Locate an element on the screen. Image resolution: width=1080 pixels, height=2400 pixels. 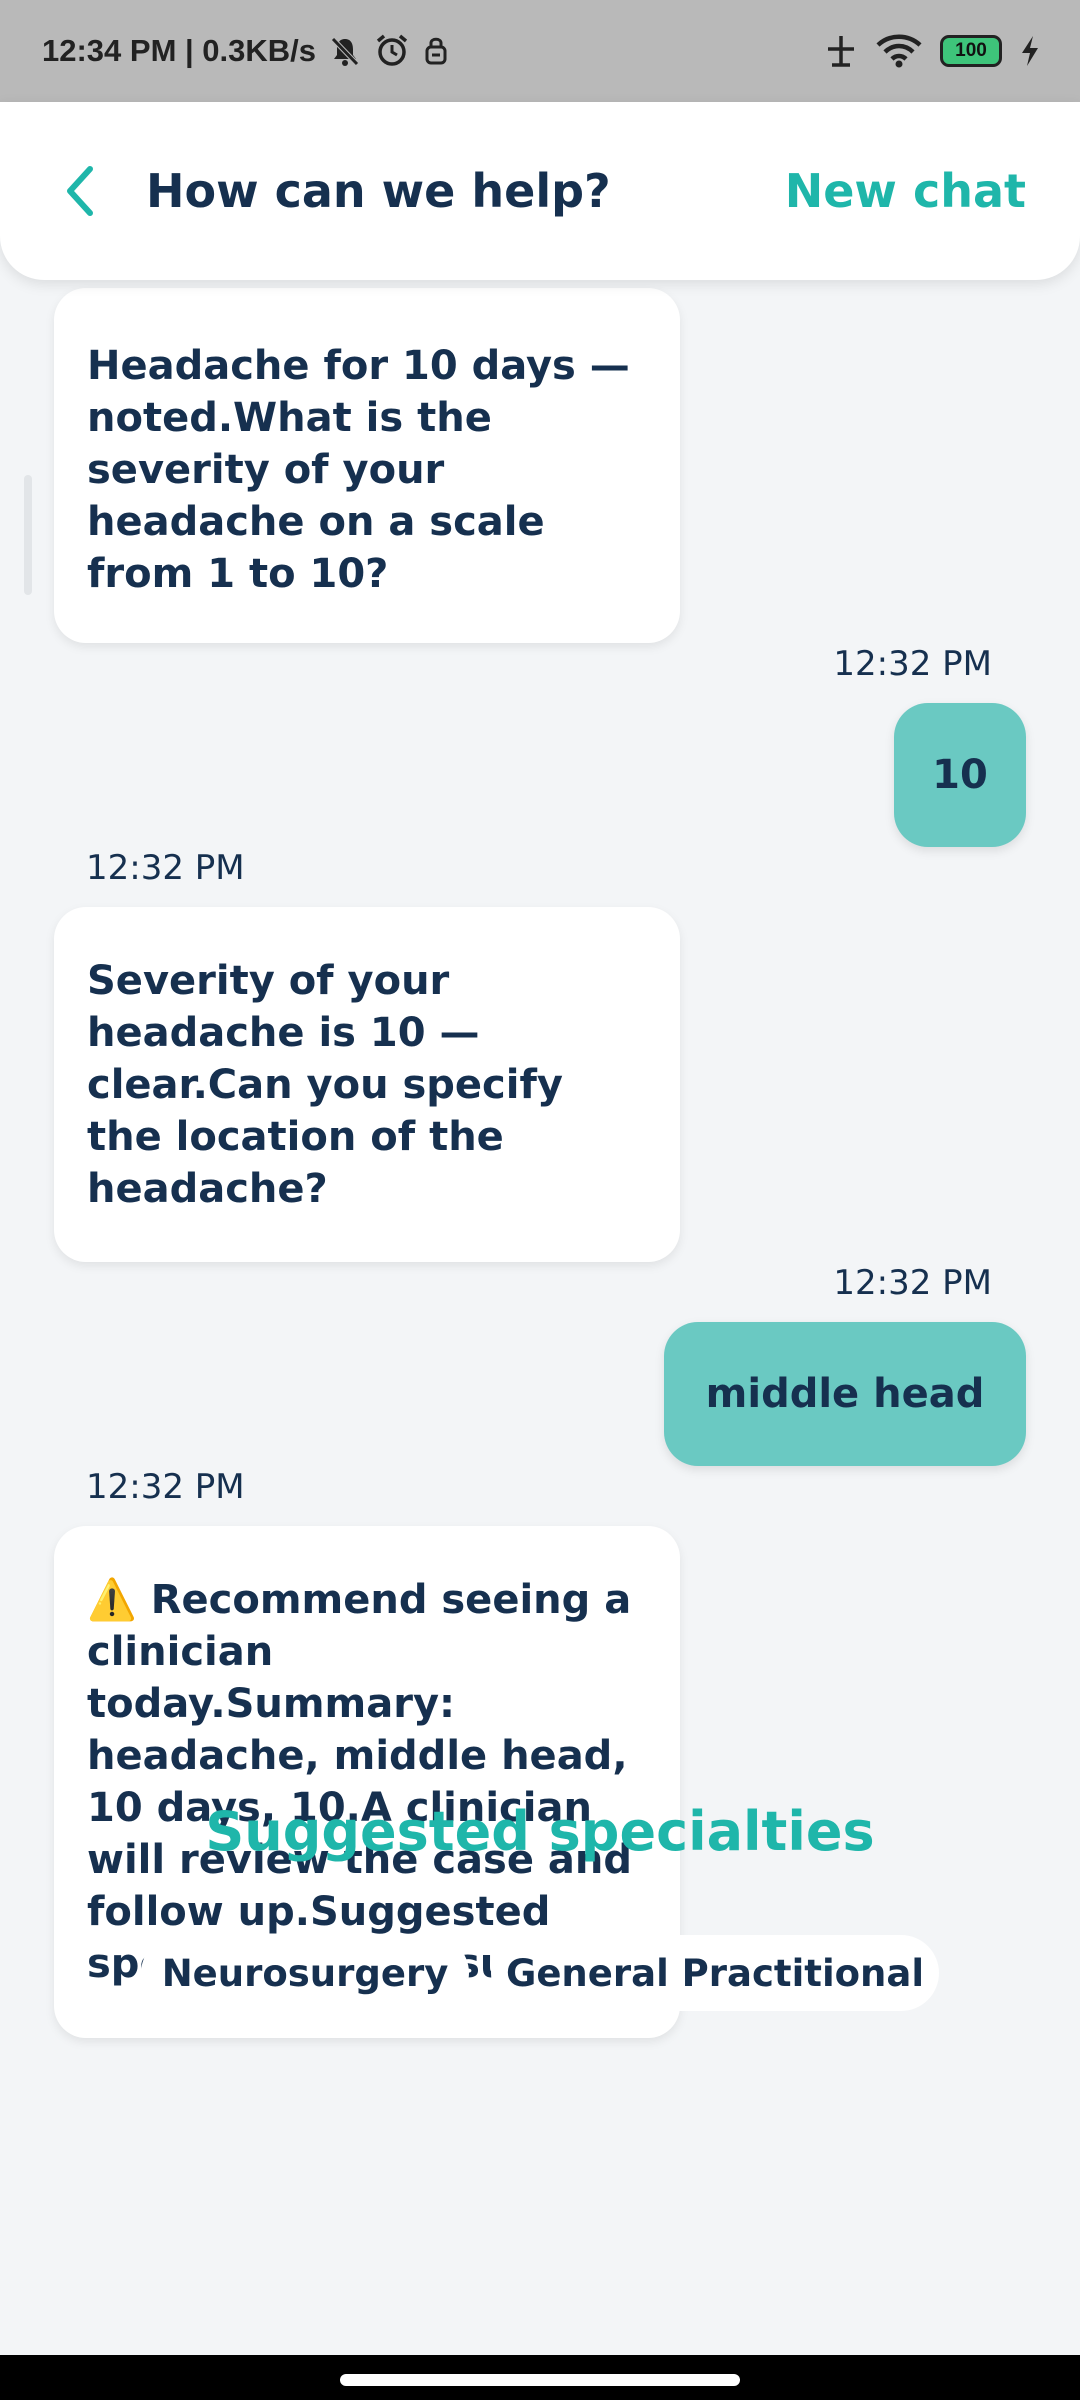
user-message-text: middle head is located at coordinates (845, 1394).